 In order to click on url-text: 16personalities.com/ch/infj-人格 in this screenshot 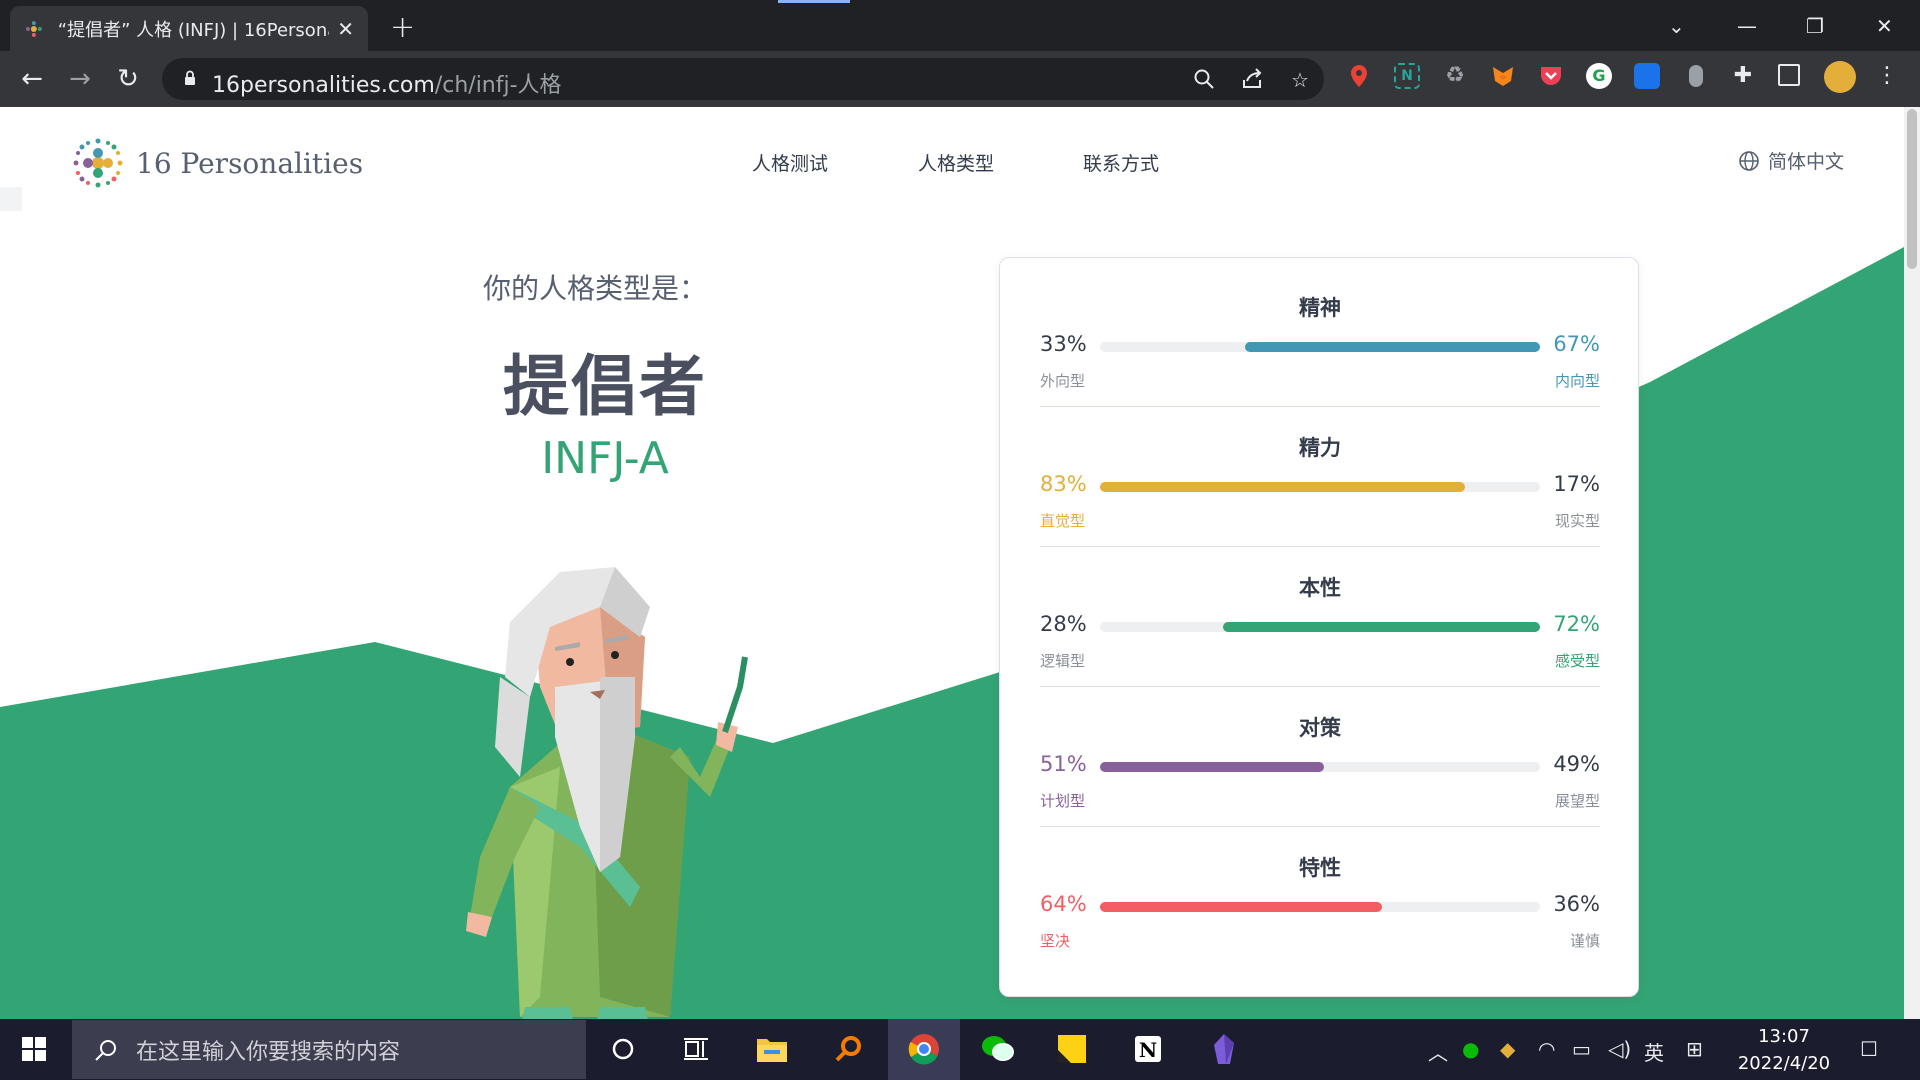, I will do `click(387, 83)`.